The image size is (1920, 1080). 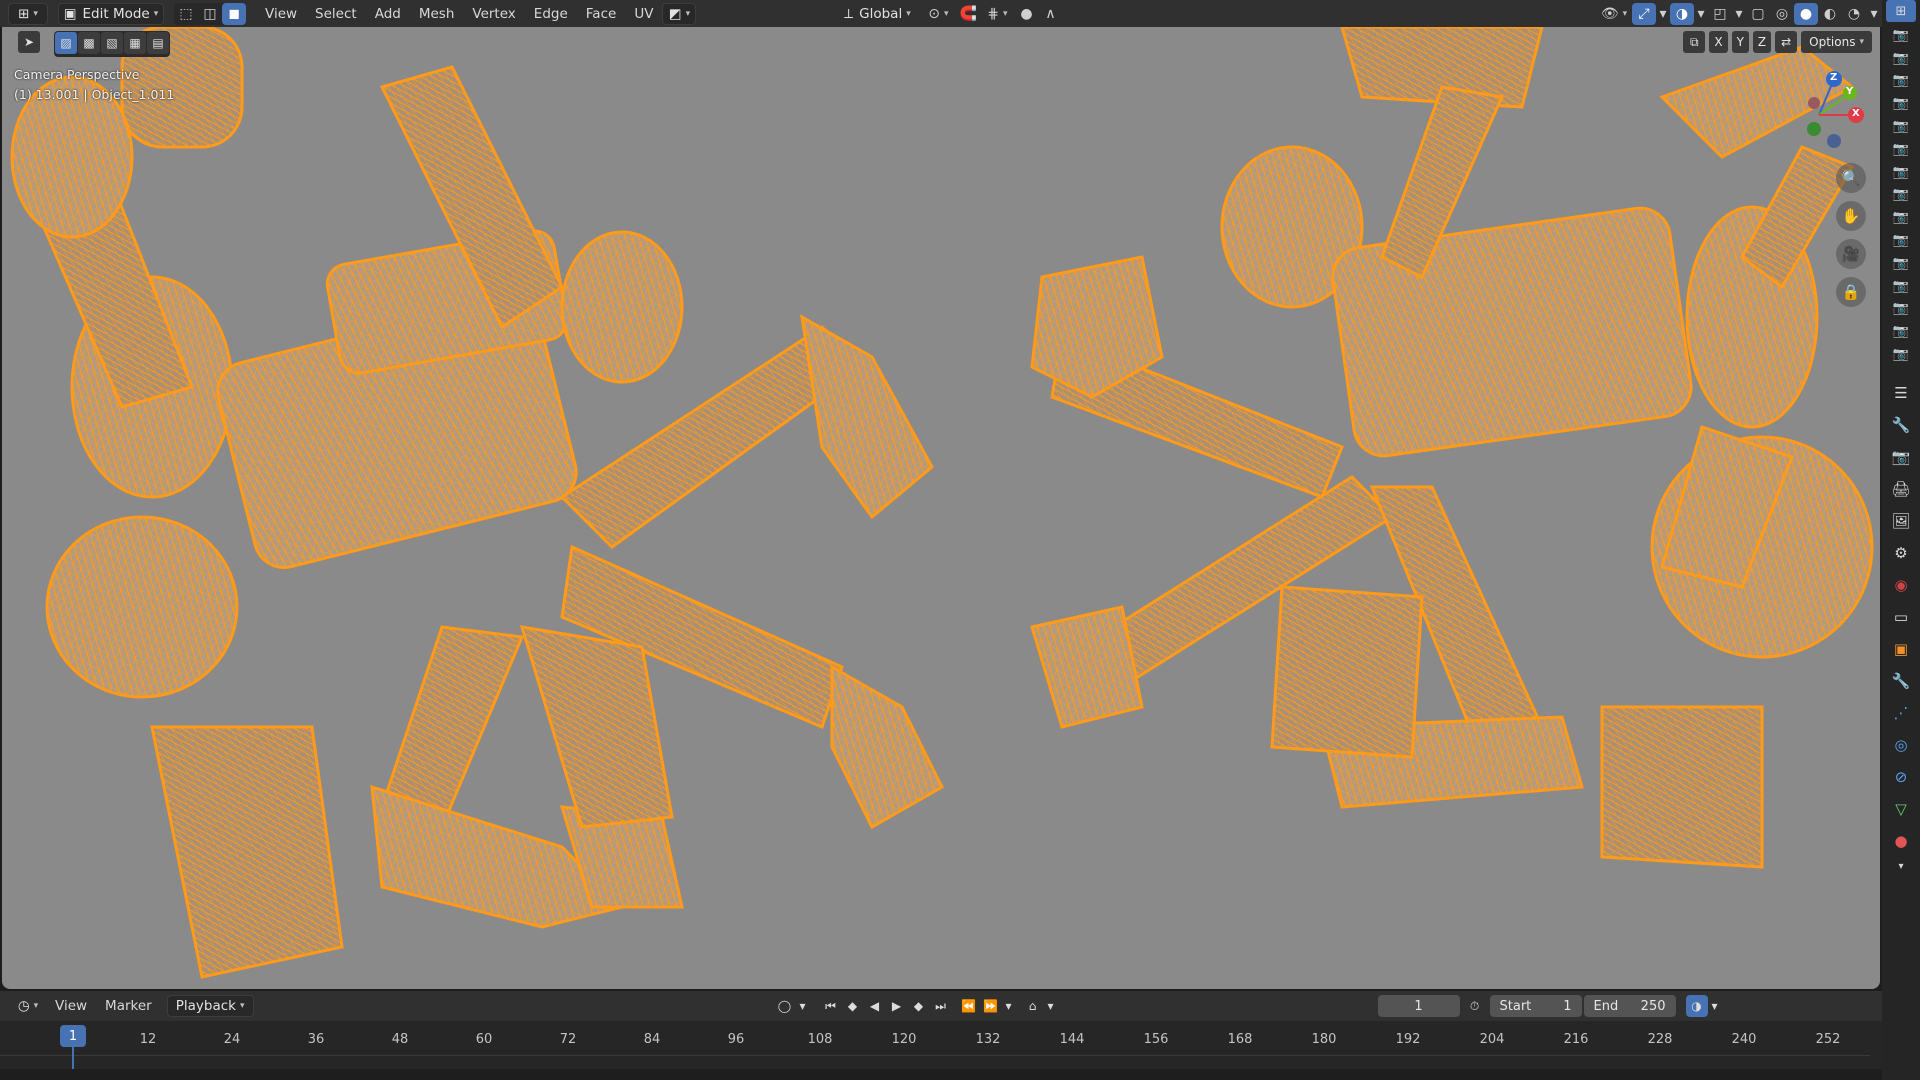 I want to click on zoom-icon: 🔍, so click(x=1851, y=178).